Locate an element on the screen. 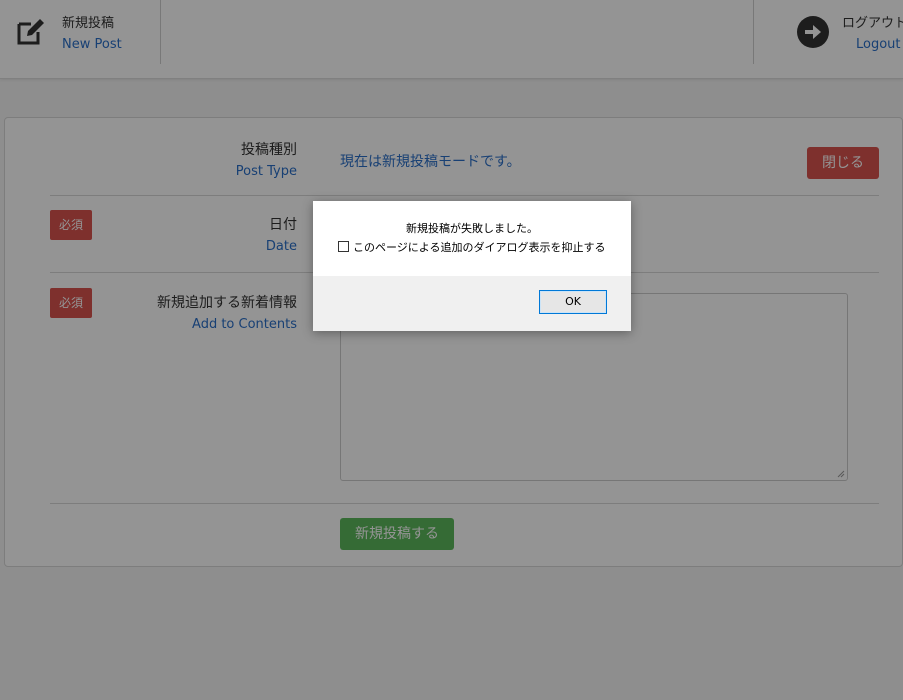  suppress-dialogs-checkbox is located at coordinates (343, 246).